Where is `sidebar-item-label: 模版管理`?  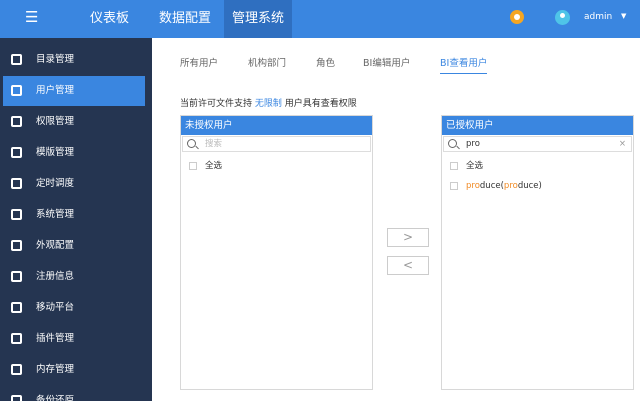
sidebar-item-label: 模版管理 is located at coordinates (55, 152).